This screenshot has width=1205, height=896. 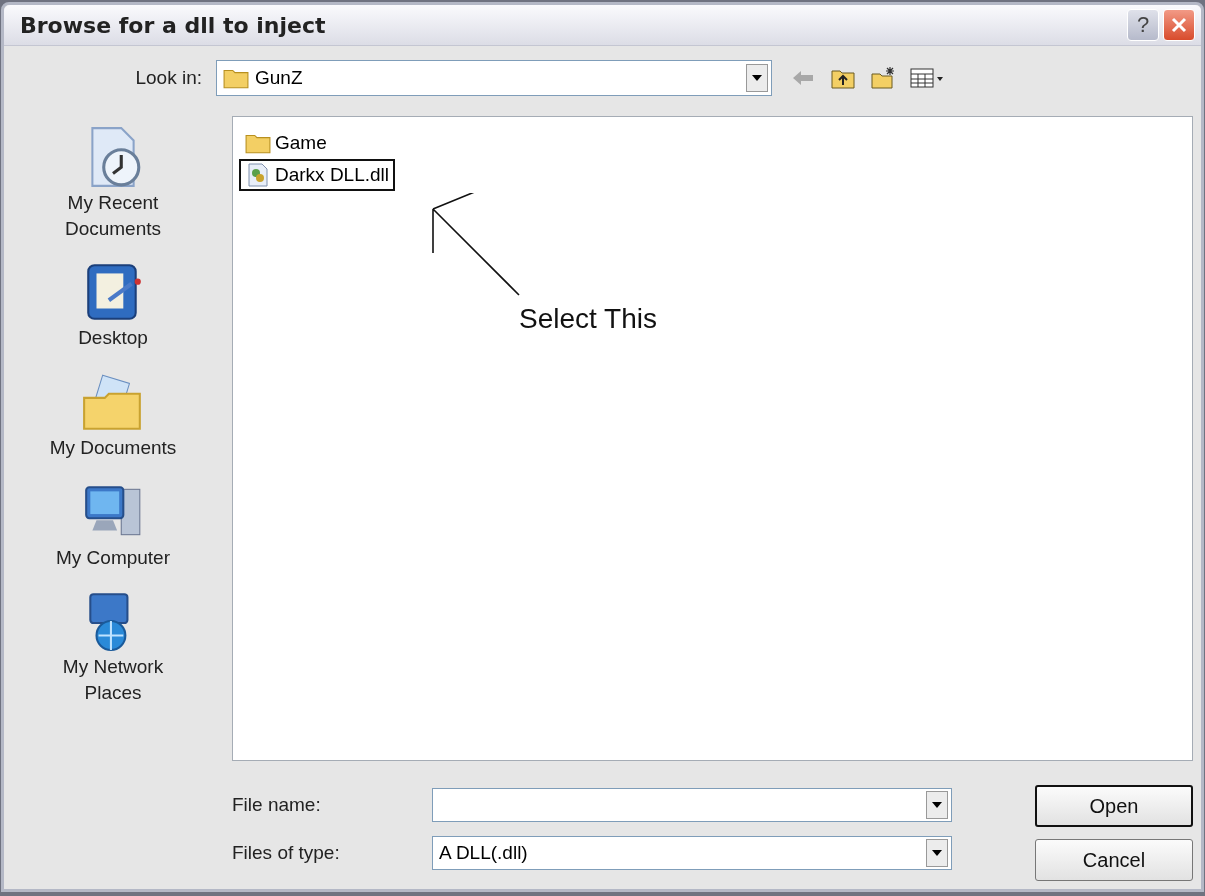 What do you see at coordinates (692, 805) in the screenshot?
I see `file-name-field` at bounding box center [692, 805].